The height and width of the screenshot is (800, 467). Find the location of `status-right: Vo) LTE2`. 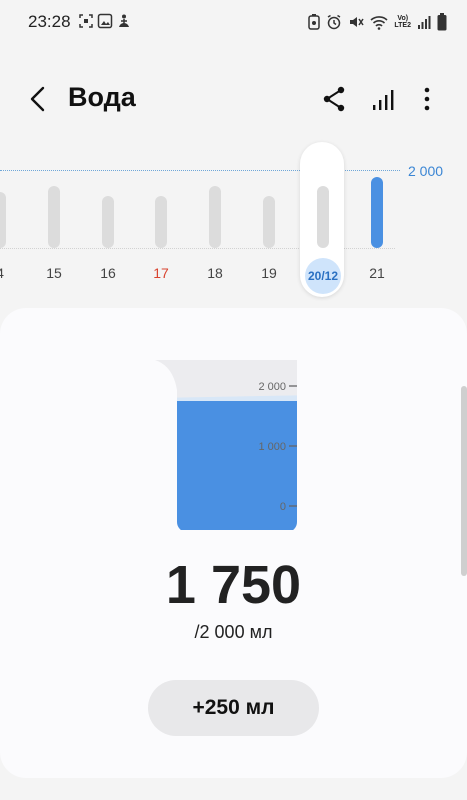

status-right: Vo) LTE2 is located at coordinates (377, 22).